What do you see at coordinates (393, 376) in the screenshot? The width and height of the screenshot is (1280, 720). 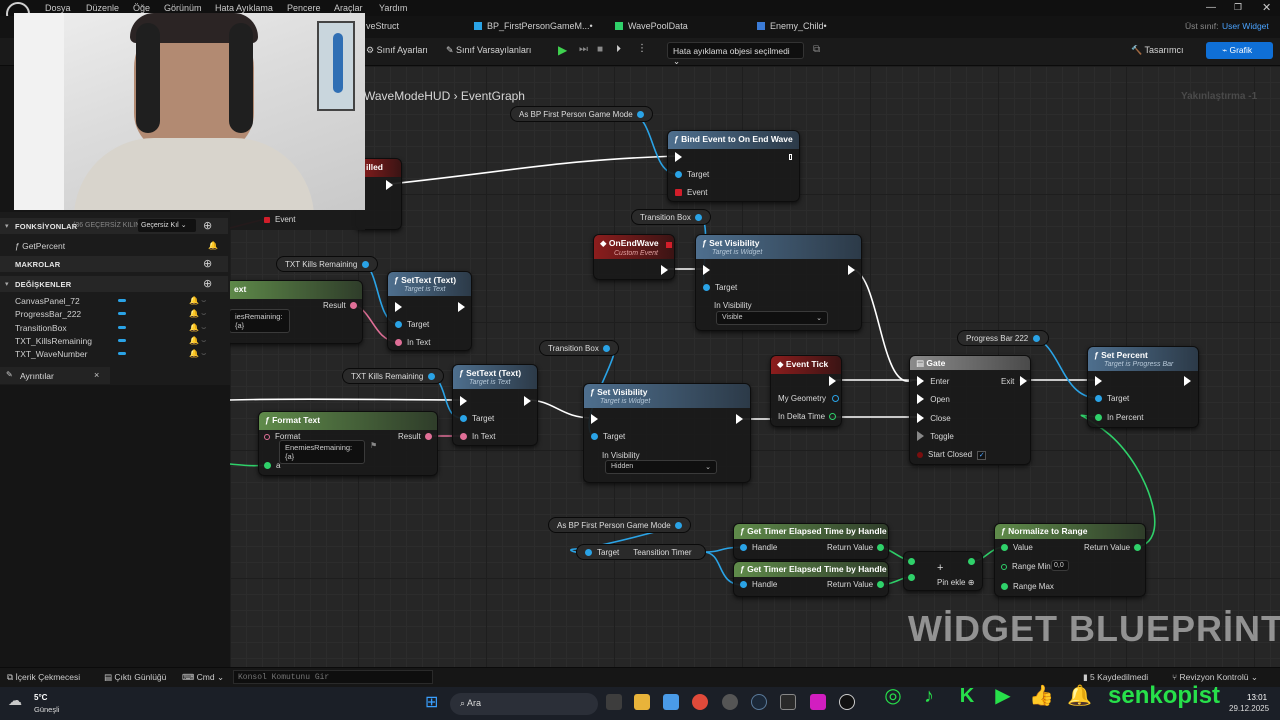 I see `txt-kills-remaining-getter-2: TXT Kills Remaining` at bounding box center [393, 376].